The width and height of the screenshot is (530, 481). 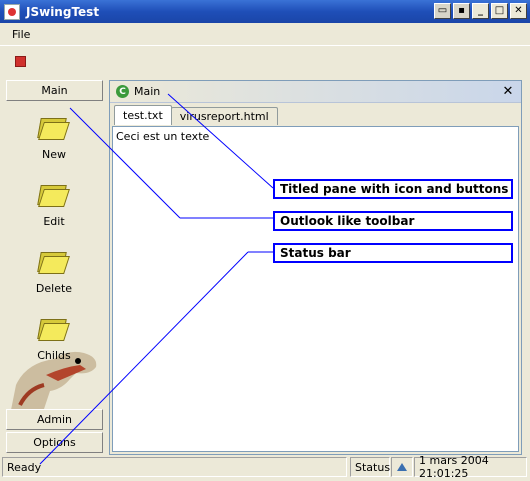 What do you see at coordinates (54, 145) in the screenshot?
I see `outlook-item-new: New` at bounding box center [54, 145].